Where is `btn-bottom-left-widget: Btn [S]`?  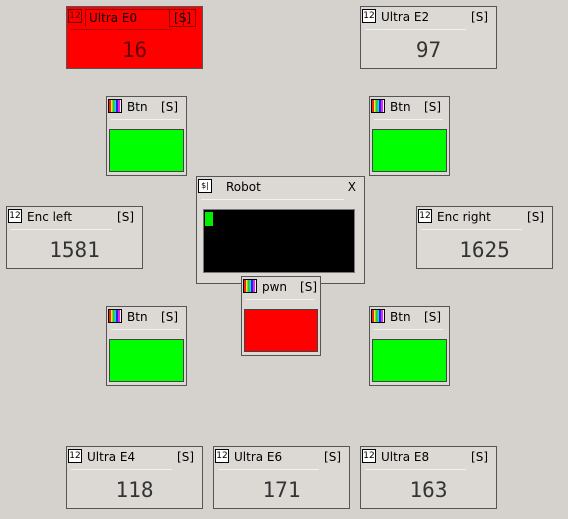
btn-bottom-left-widget: Btn [S] is located at coordinates (146, 346).